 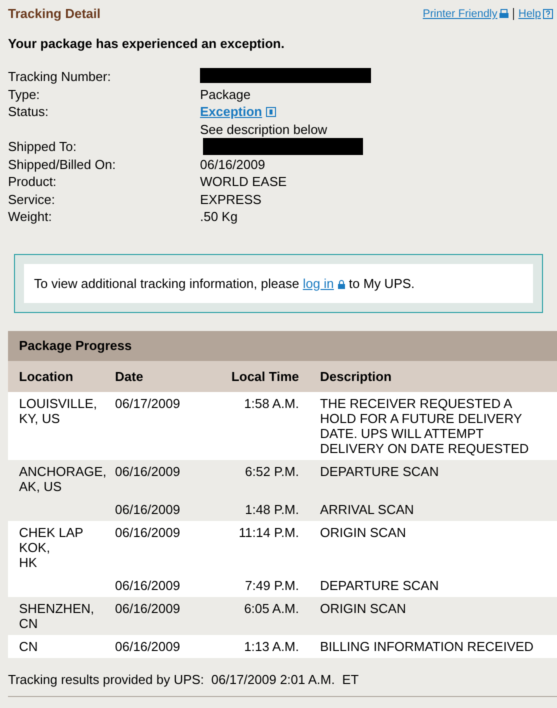 I want to click on detail-value: Package, so click(x=225, y=94).